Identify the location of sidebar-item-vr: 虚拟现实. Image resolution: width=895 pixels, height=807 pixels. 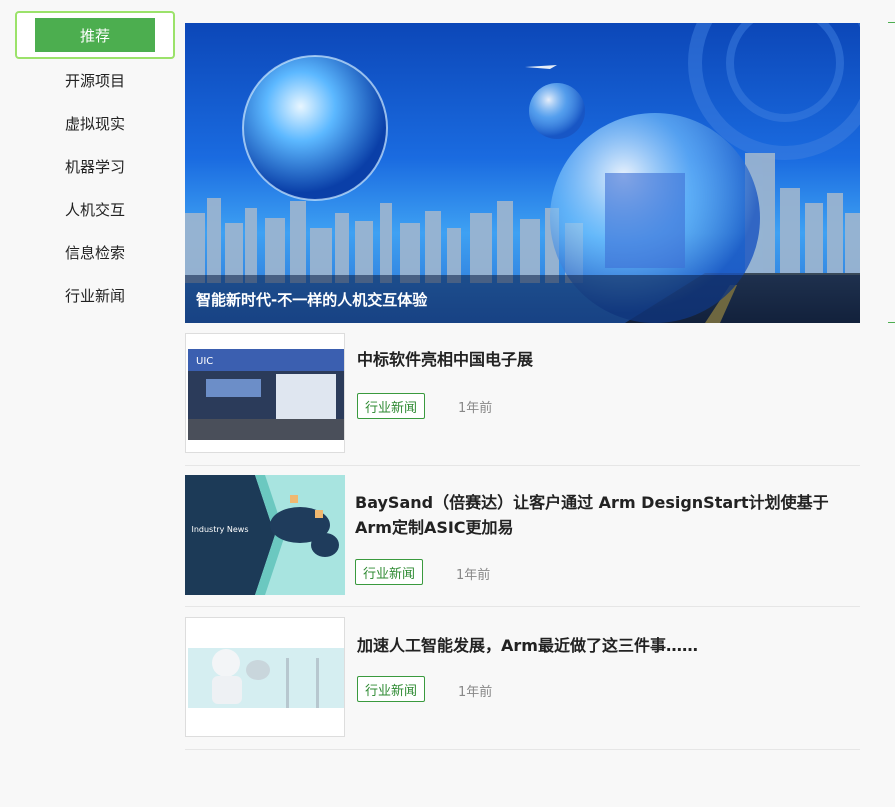
(95, 123).